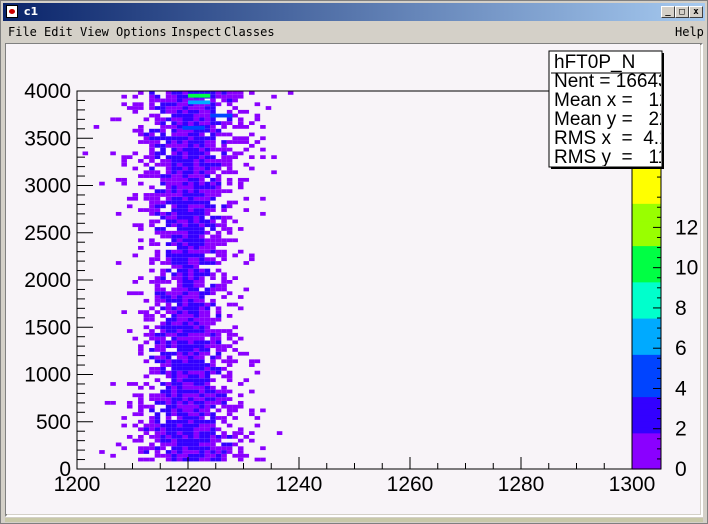 Image resolution: width=708 pixels, height=524 pixels. Describe the element at coordinates (354, 12) in the screenshot. I see `title-bar: c1 _ □ x` at that location.